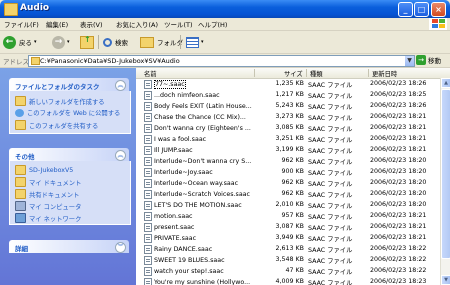 This screenshot has height=285, width=450. Describe the element at coordinates (198, 139) in the screenshot. I see `file-name-cell: I was a fool.saac` at that location.